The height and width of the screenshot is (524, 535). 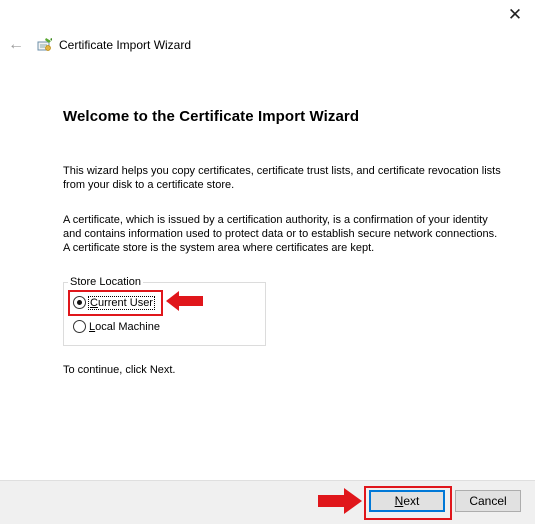 I want to click on radio-local-machine: Local Machine, so click(x=116, y=326).